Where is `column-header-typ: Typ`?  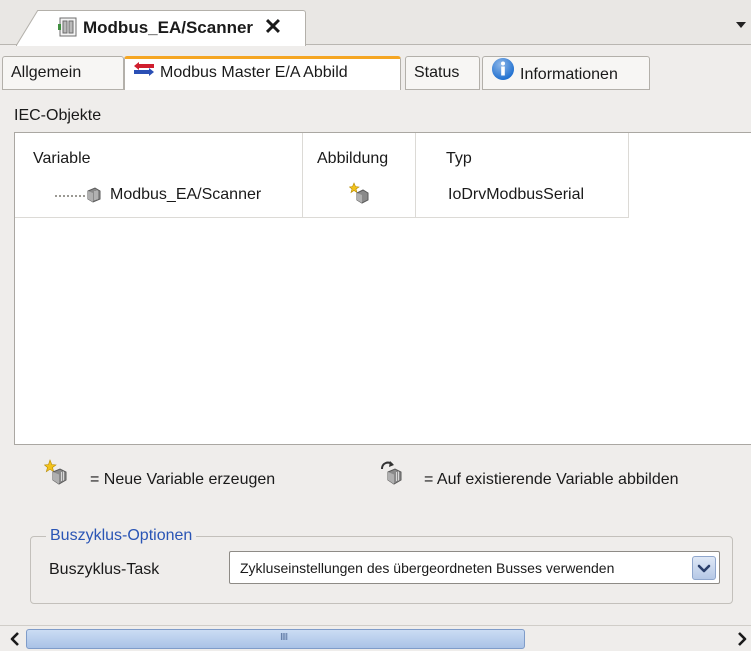
column-header-typ: Typ is located at coordinates (459, 159).